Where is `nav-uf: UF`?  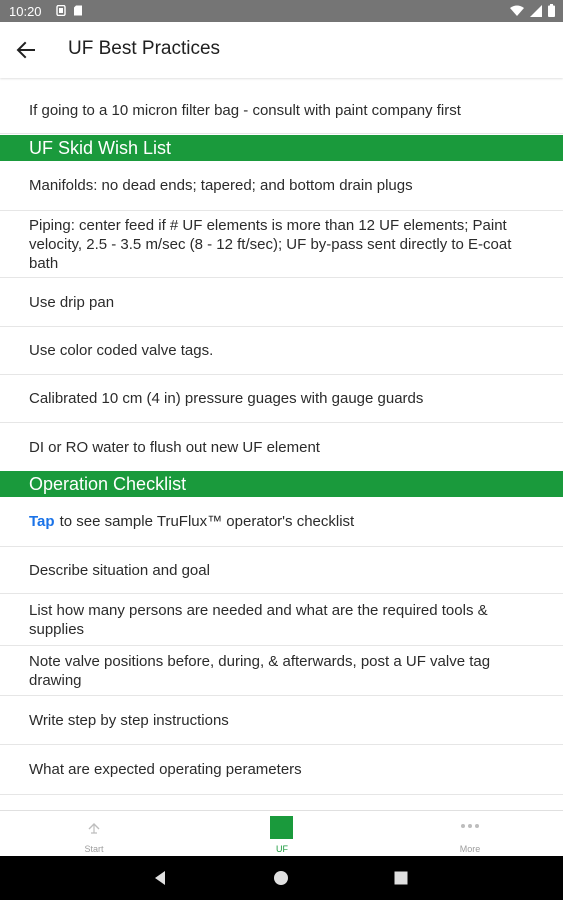
nav-uf: UF is located at coordinates (282, 834).